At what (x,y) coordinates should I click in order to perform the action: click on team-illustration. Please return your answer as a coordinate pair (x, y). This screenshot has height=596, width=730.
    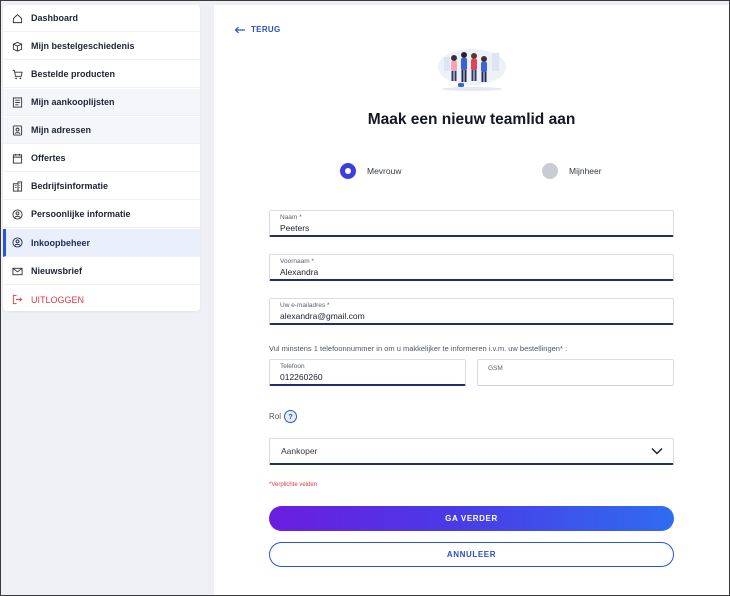
    Looking at the image, I should click on (472, 70).